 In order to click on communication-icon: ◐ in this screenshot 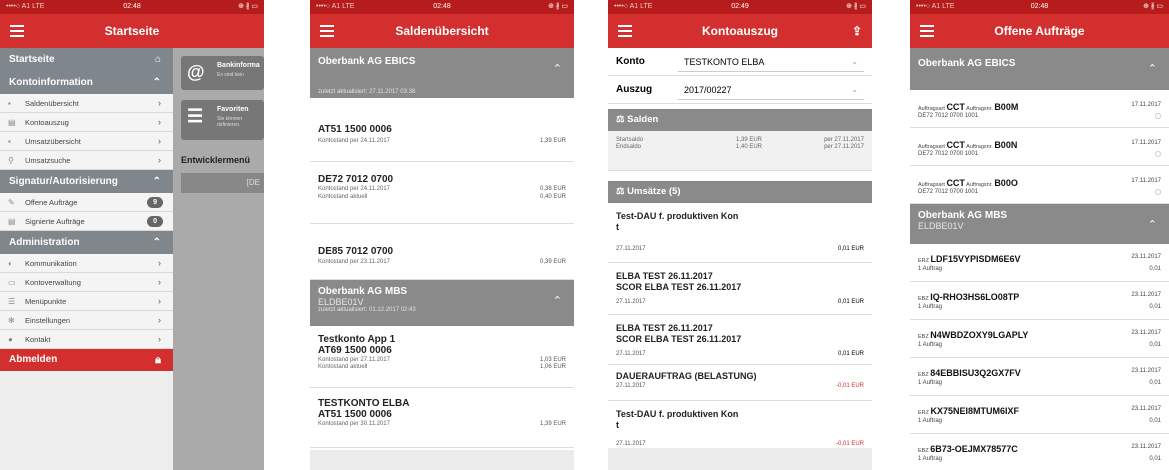, I will do `click(10, 263)`.